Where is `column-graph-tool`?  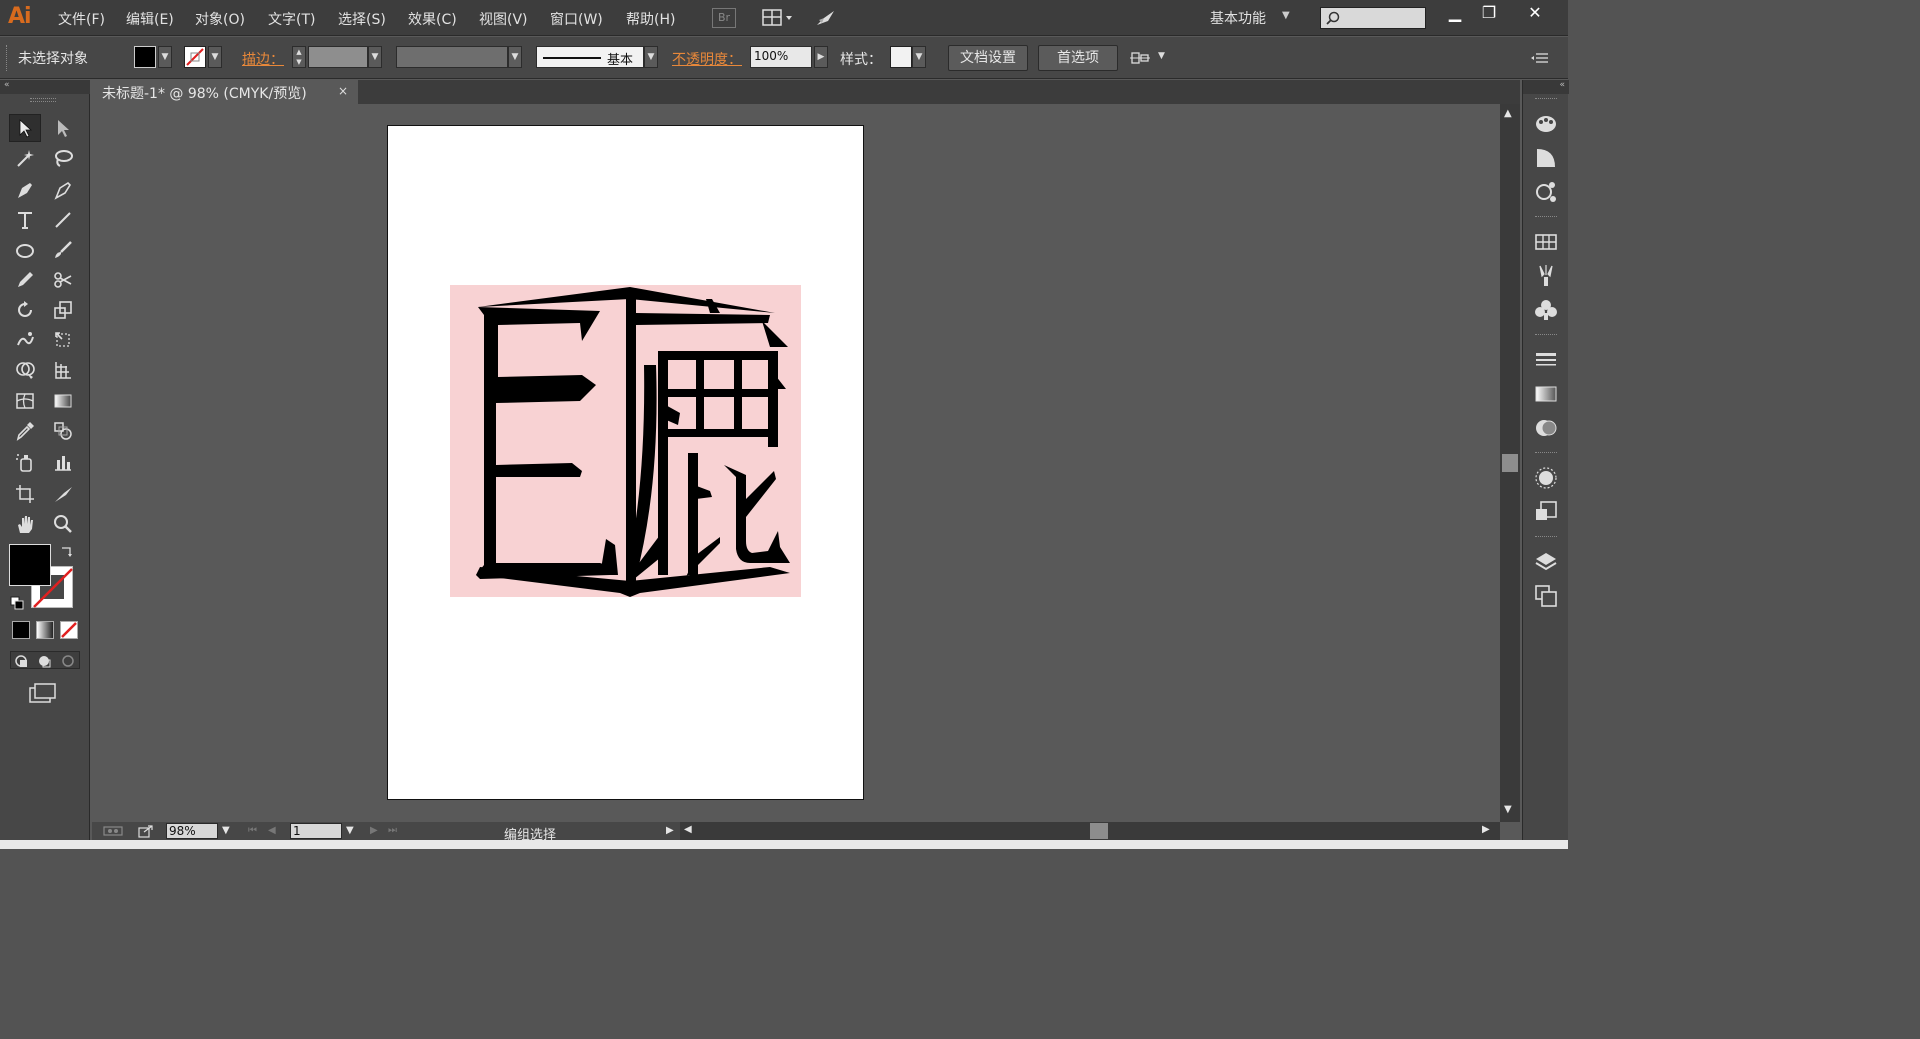
column-graph-tool is located at coordinates (63, 462).